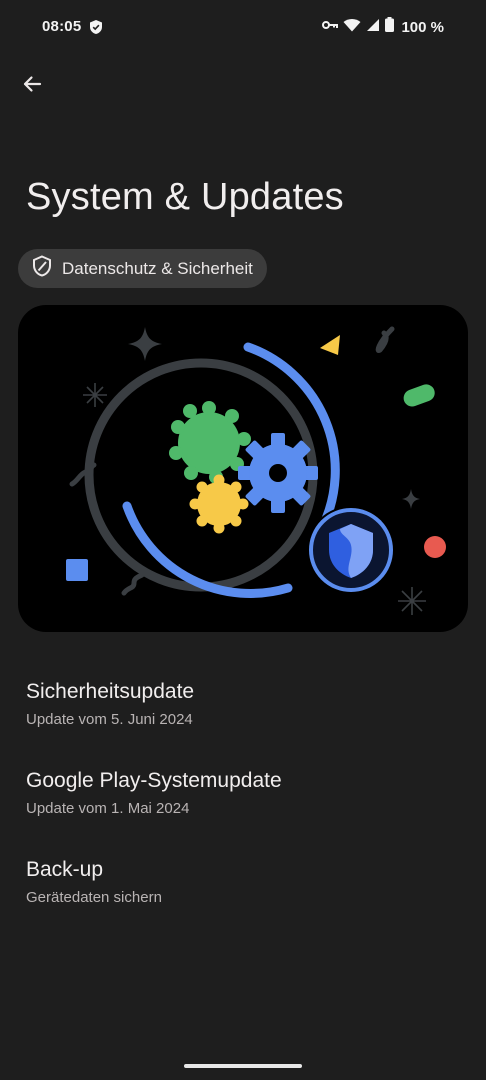 The height and width of the screenshot is (1080, 486). I want to click on navigation-handle, so click(243, 1066).